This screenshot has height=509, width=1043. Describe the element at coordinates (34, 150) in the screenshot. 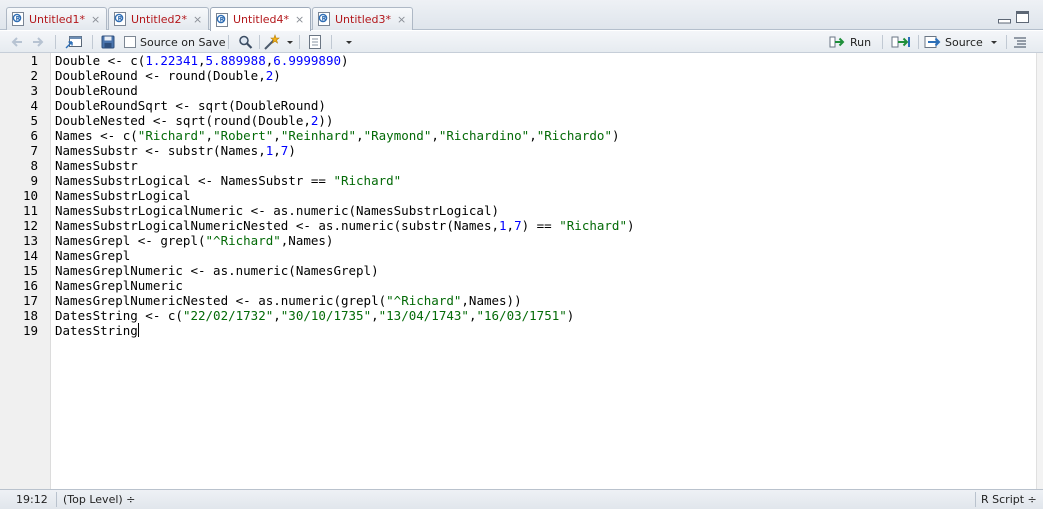

I see `line-number: 7` at that location.